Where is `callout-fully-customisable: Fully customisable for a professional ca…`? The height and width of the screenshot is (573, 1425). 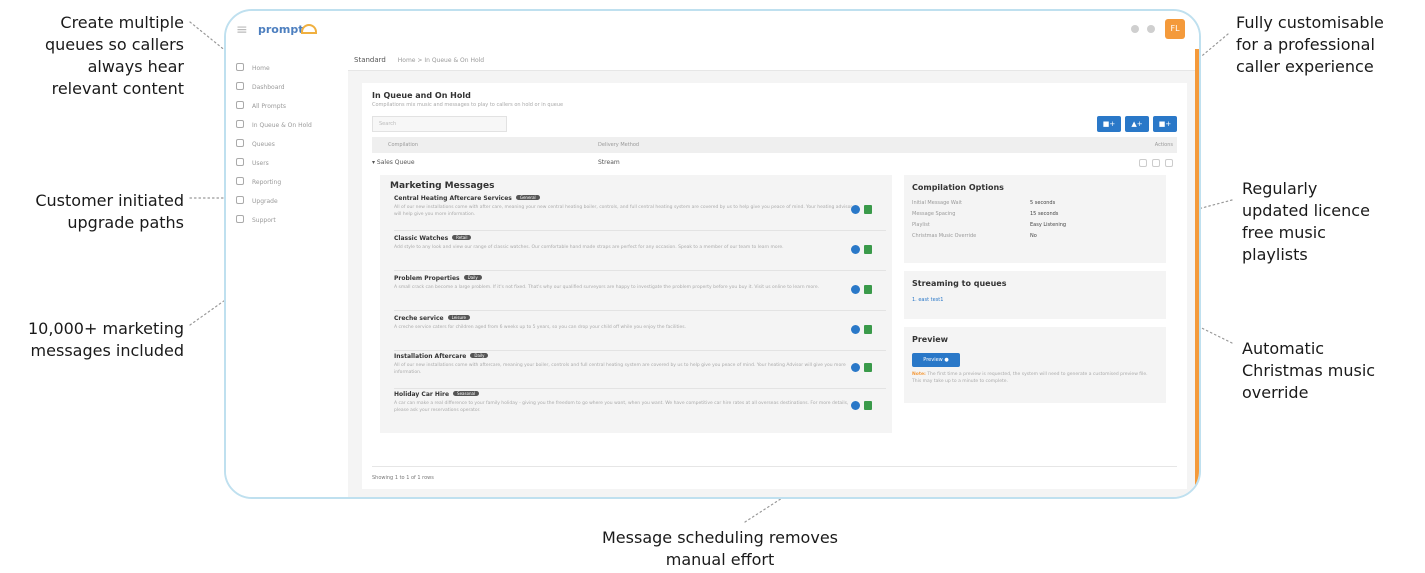
callout-fully-customisable: Fully customisable for a professional ca… is located at coordinates (1326, 45).